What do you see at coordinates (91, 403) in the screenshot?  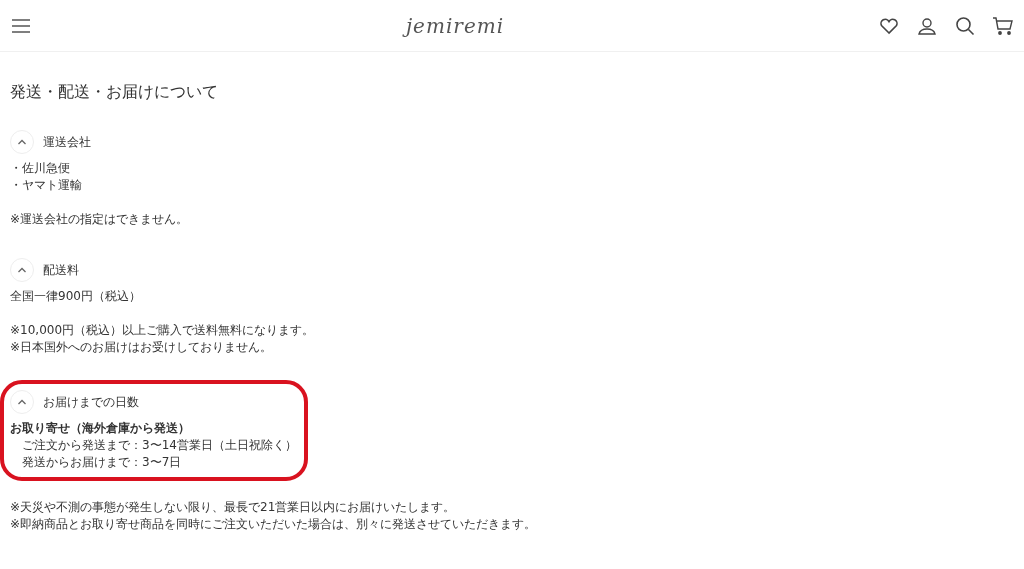 I see `section-heading: お届けまでの日数` at bounding box center [91, 403].